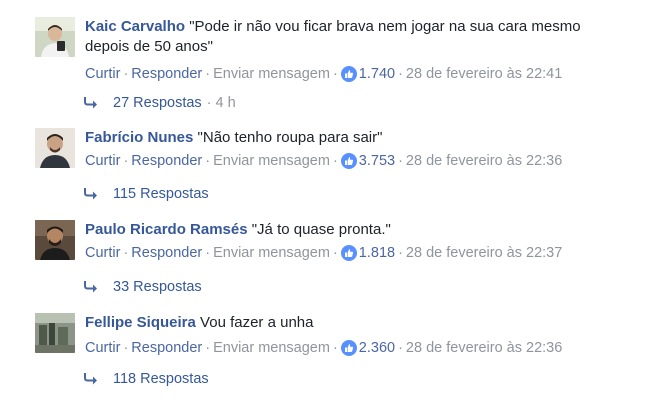  What do you see at coordinates (484, 253) in the screenshot?
I see `timestamp: 28 de fevereiro às 22:37` at bounding box center [484, 253].